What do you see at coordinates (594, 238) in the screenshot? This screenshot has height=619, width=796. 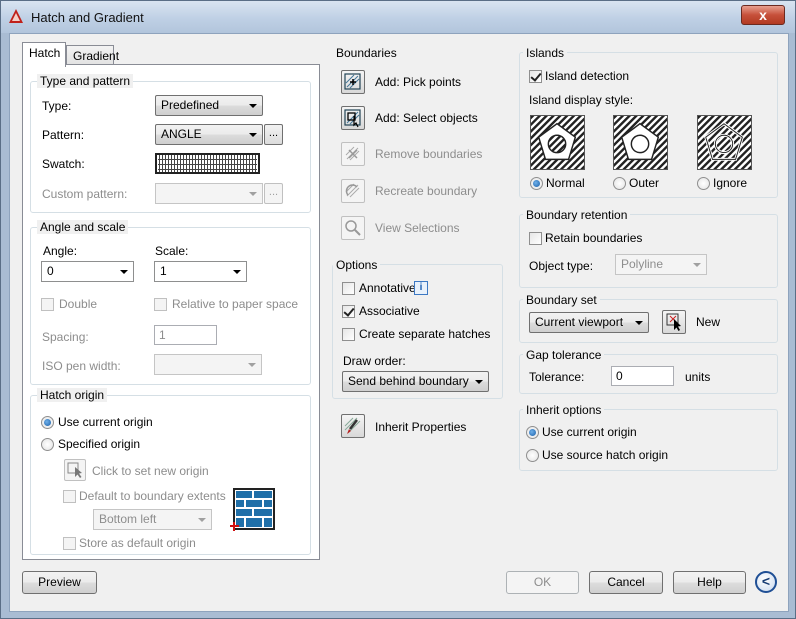 I see `retain-boundaries-label: Retain boundaries` at bounding box center [594, 238].